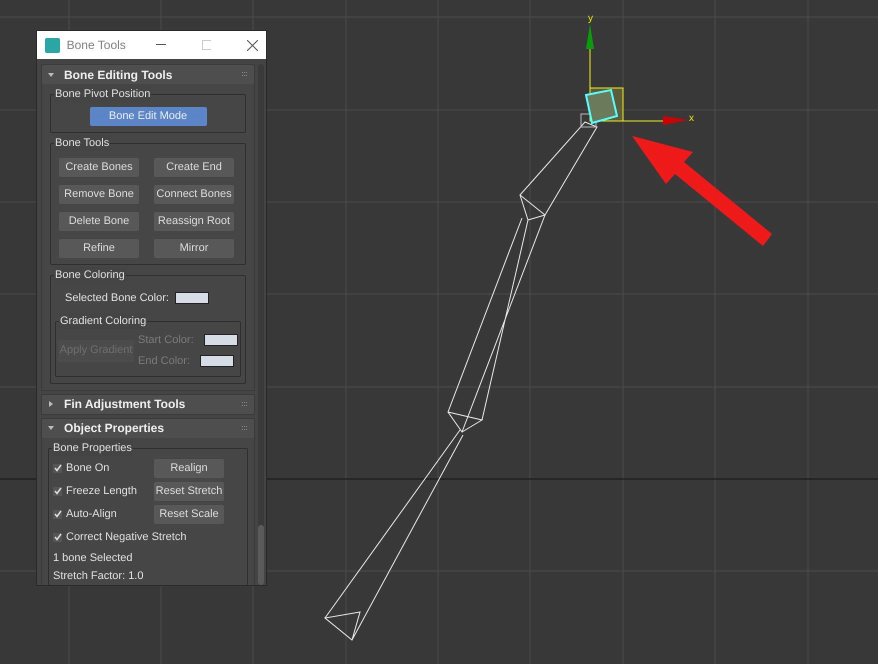 Image resolution: width=878 pixels, height=664 pixels. What do you see at coordinates (590, 18) in the screenshot?
I see `axis-label: y` at bounding box center [590, 18].